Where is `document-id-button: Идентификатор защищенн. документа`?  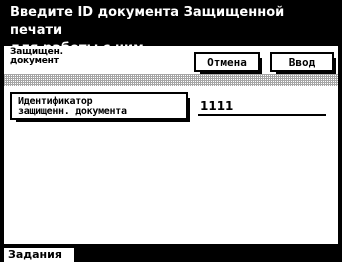 document-id-button: Идентификатор защищенн. документа is located at coordinates (100, 107).